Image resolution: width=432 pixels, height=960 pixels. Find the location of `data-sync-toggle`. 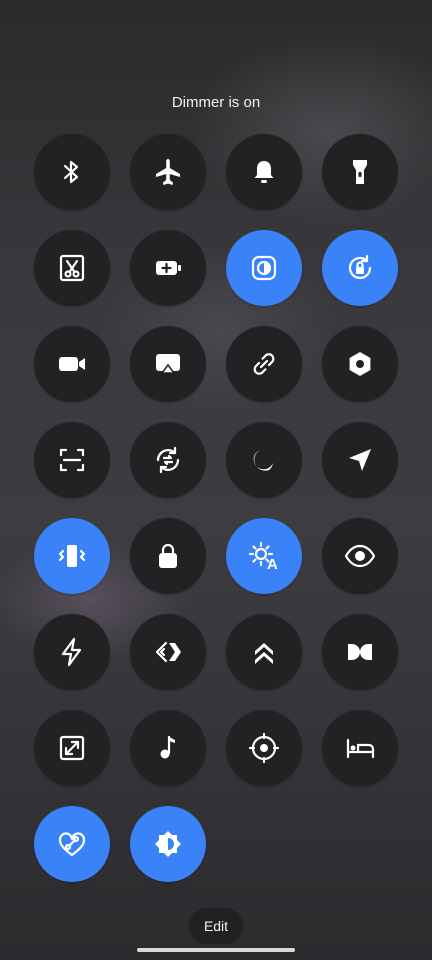

data-sync-toggle is located at coordinates (168, 460).